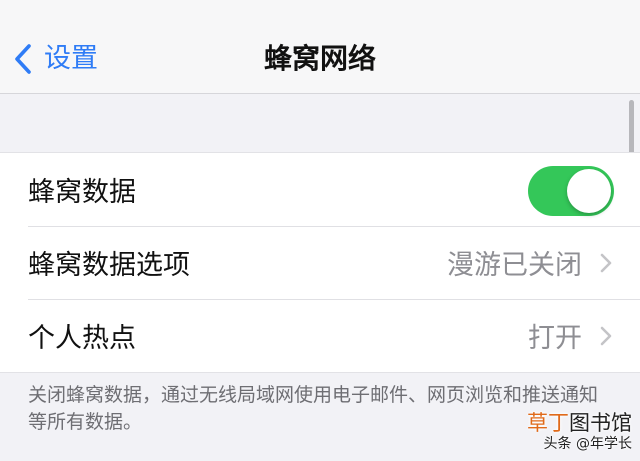 The height and width of the screenshot is (461, 640). Describe the element at coordinates (587, 444) in the screenshot. I see `watermark-source: 头条 @年学长` at that location.